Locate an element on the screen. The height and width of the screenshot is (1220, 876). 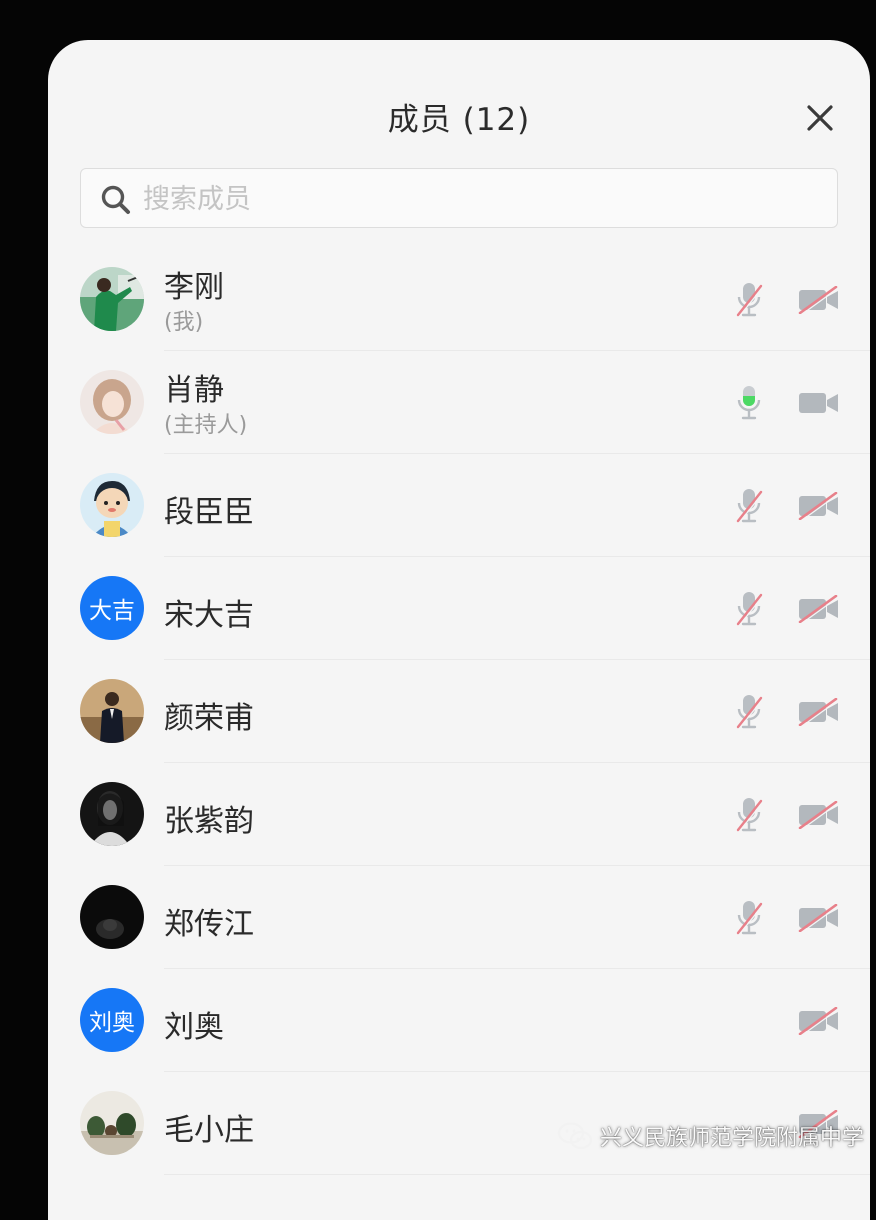
member-row: 段臣臣 is located at coordinates (459, 505).